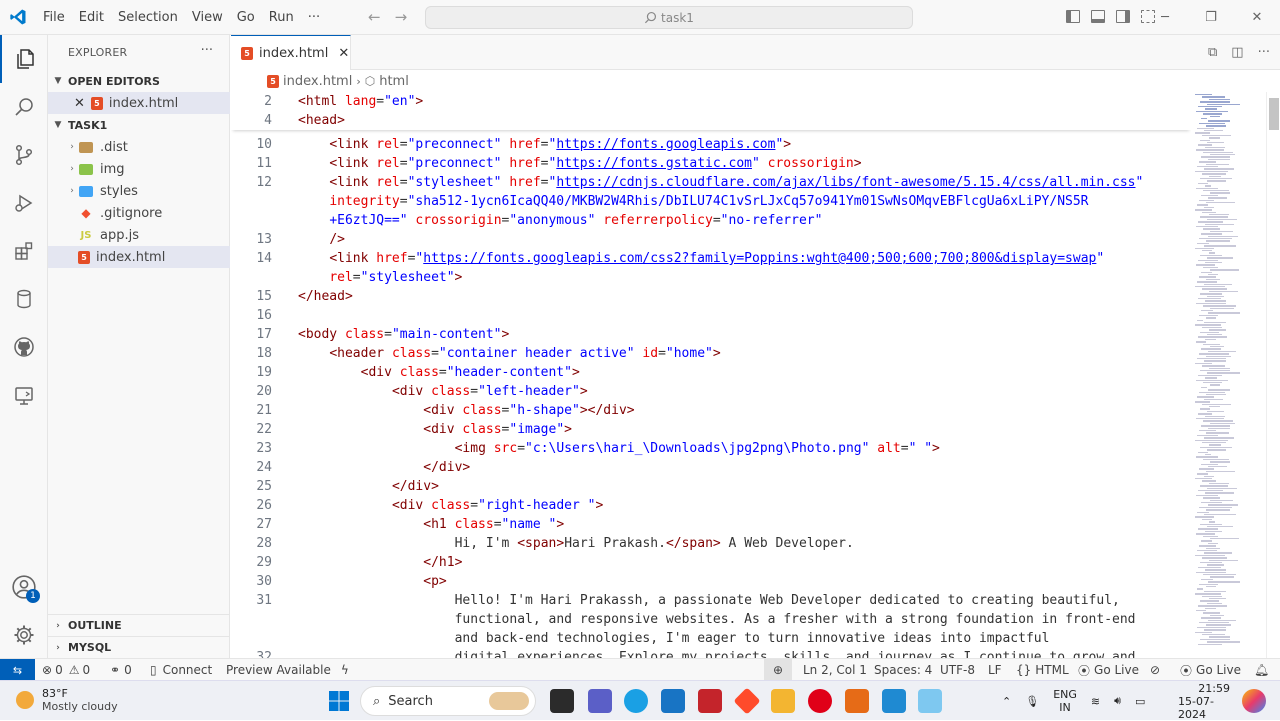 This screenshot has width=1280, height=721. What do you see at coordinates (24, 395) in the screenshot?
I see `remote-explorer-activity` at bounding box center [24, 395].